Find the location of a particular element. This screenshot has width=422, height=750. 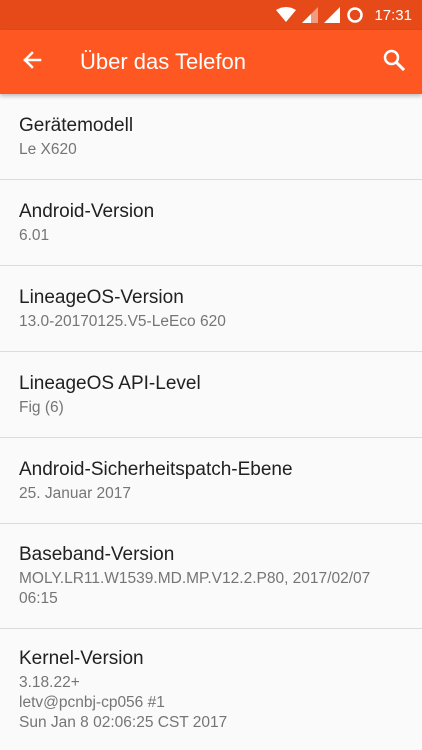

item-title: LineageOS API-Level is located at coordinates (110, 383).